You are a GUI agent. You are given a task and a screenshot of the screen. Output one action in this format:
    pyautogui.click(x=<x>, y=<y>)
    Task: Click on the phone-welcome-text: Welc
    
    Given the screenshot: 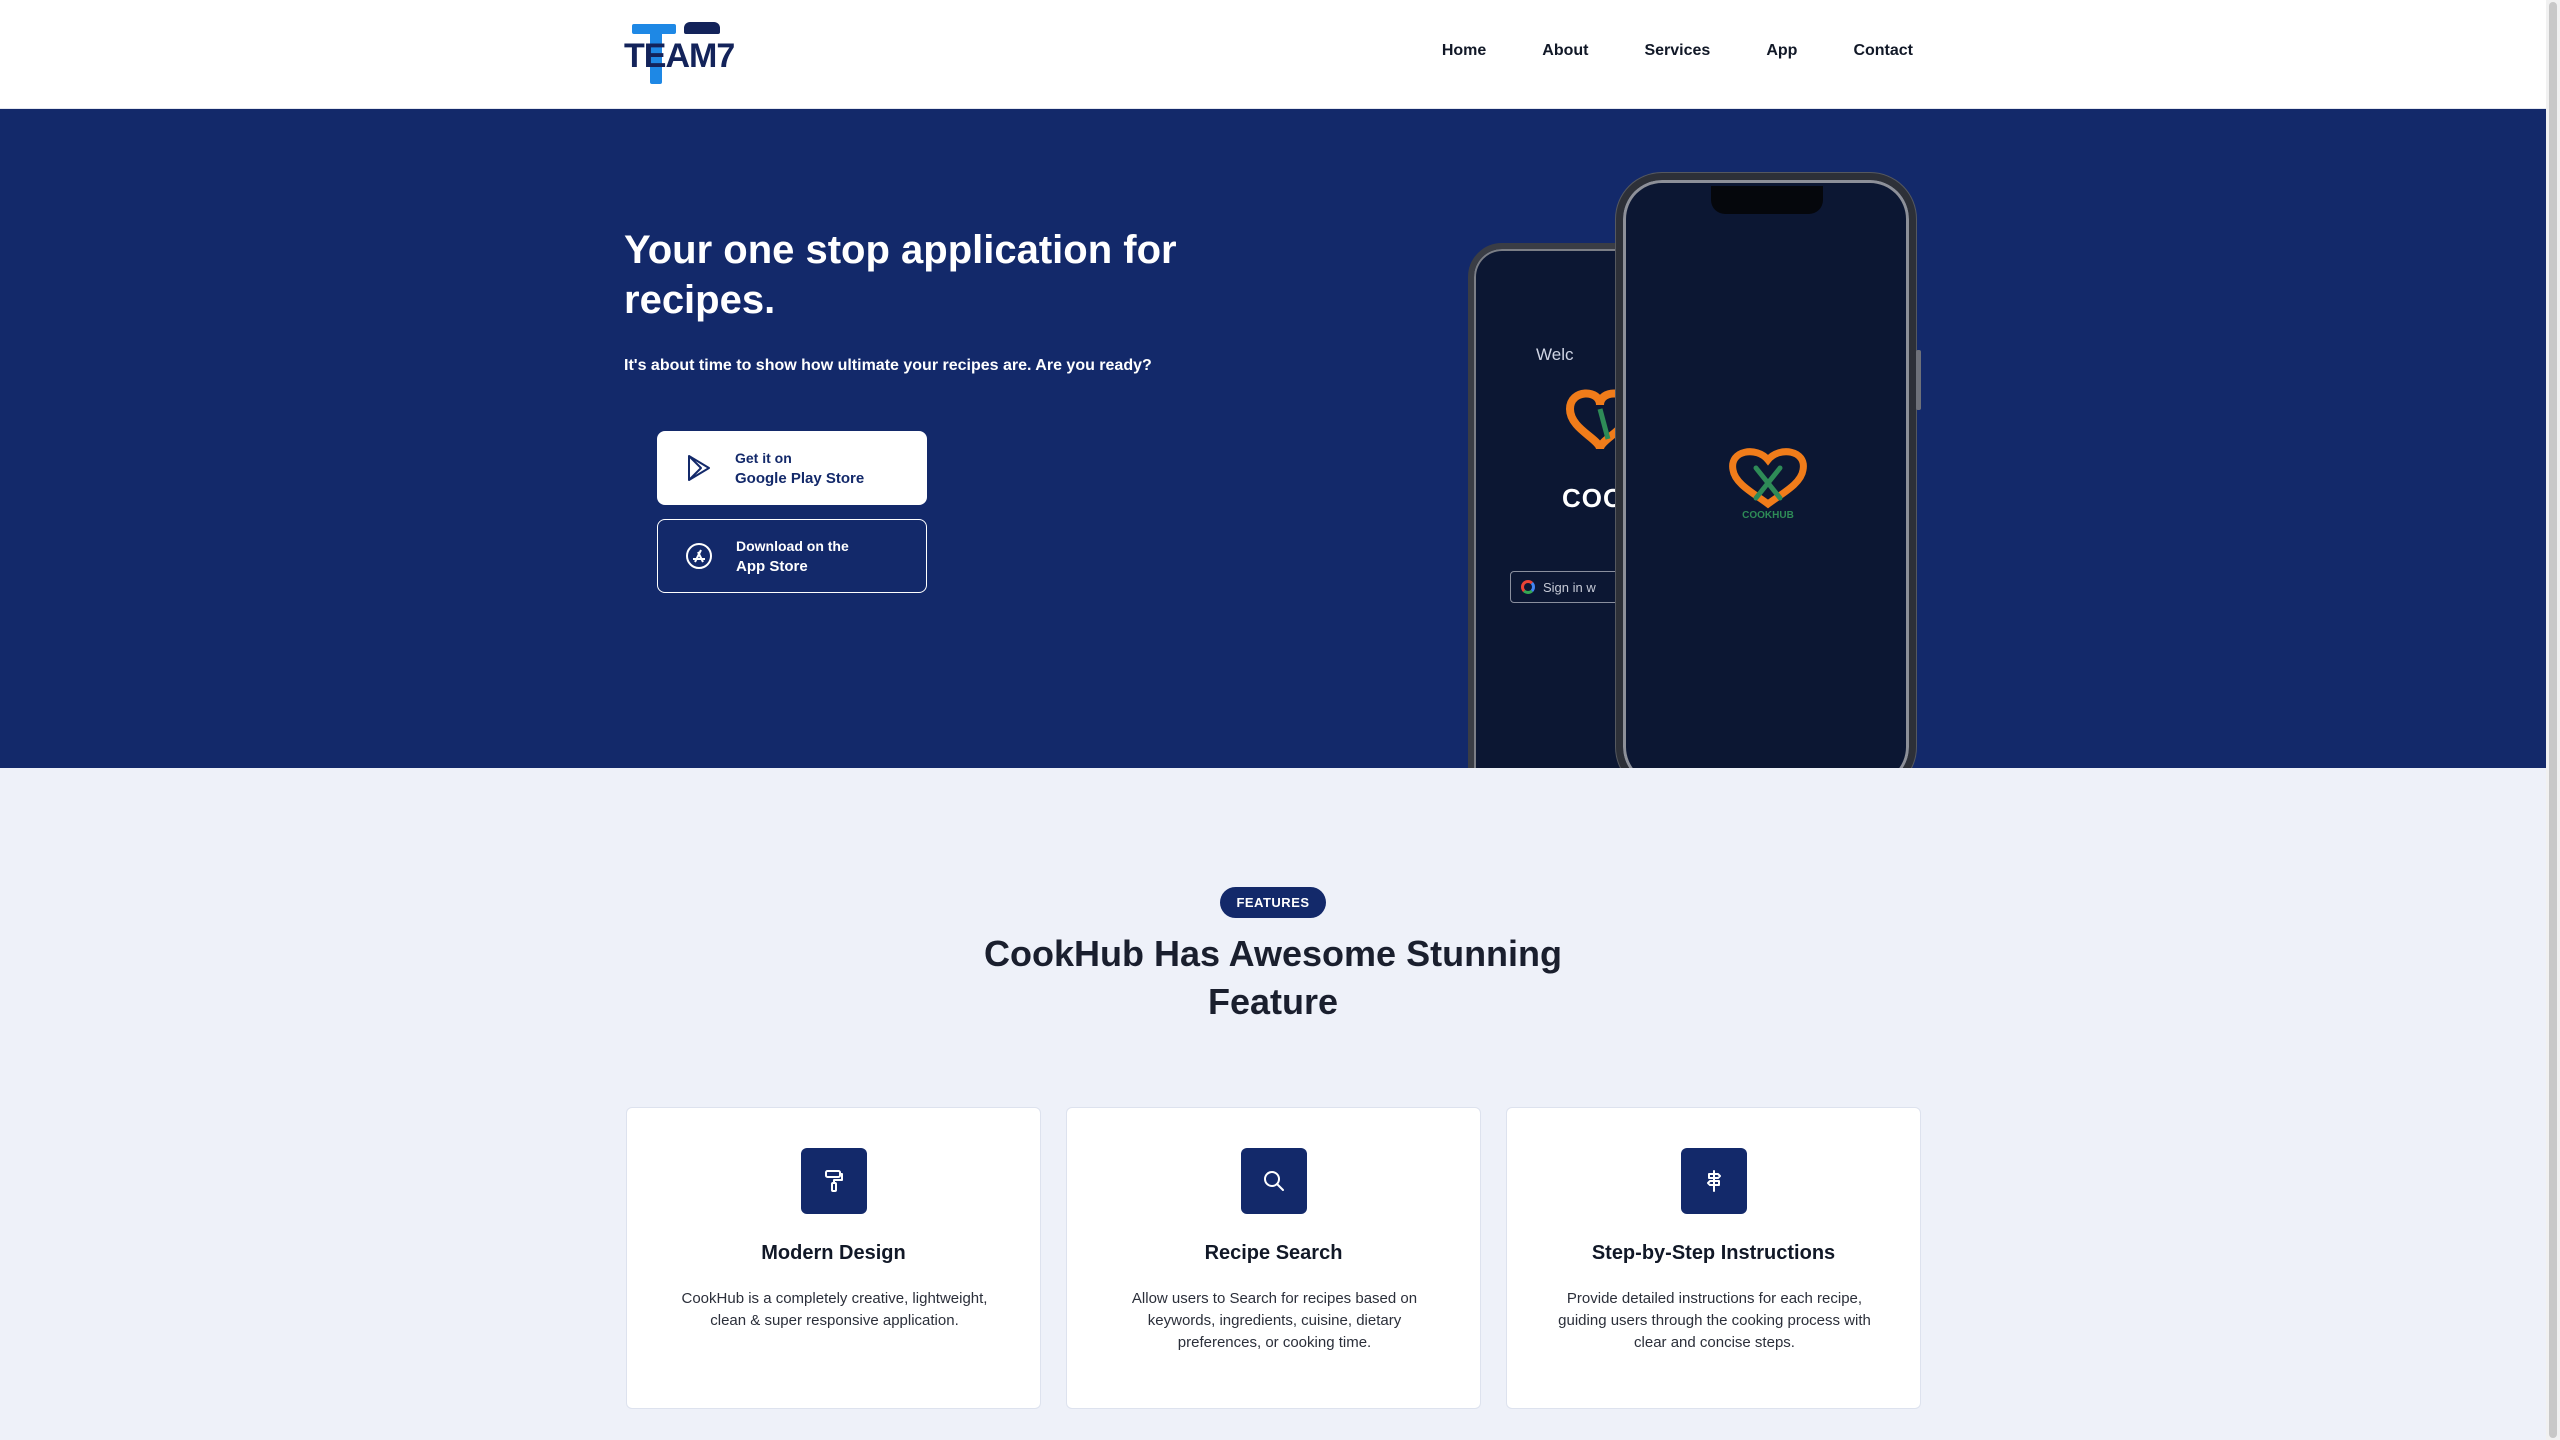 What is the action you would take?
    pyautogui.click(x=1555, y=354)
    